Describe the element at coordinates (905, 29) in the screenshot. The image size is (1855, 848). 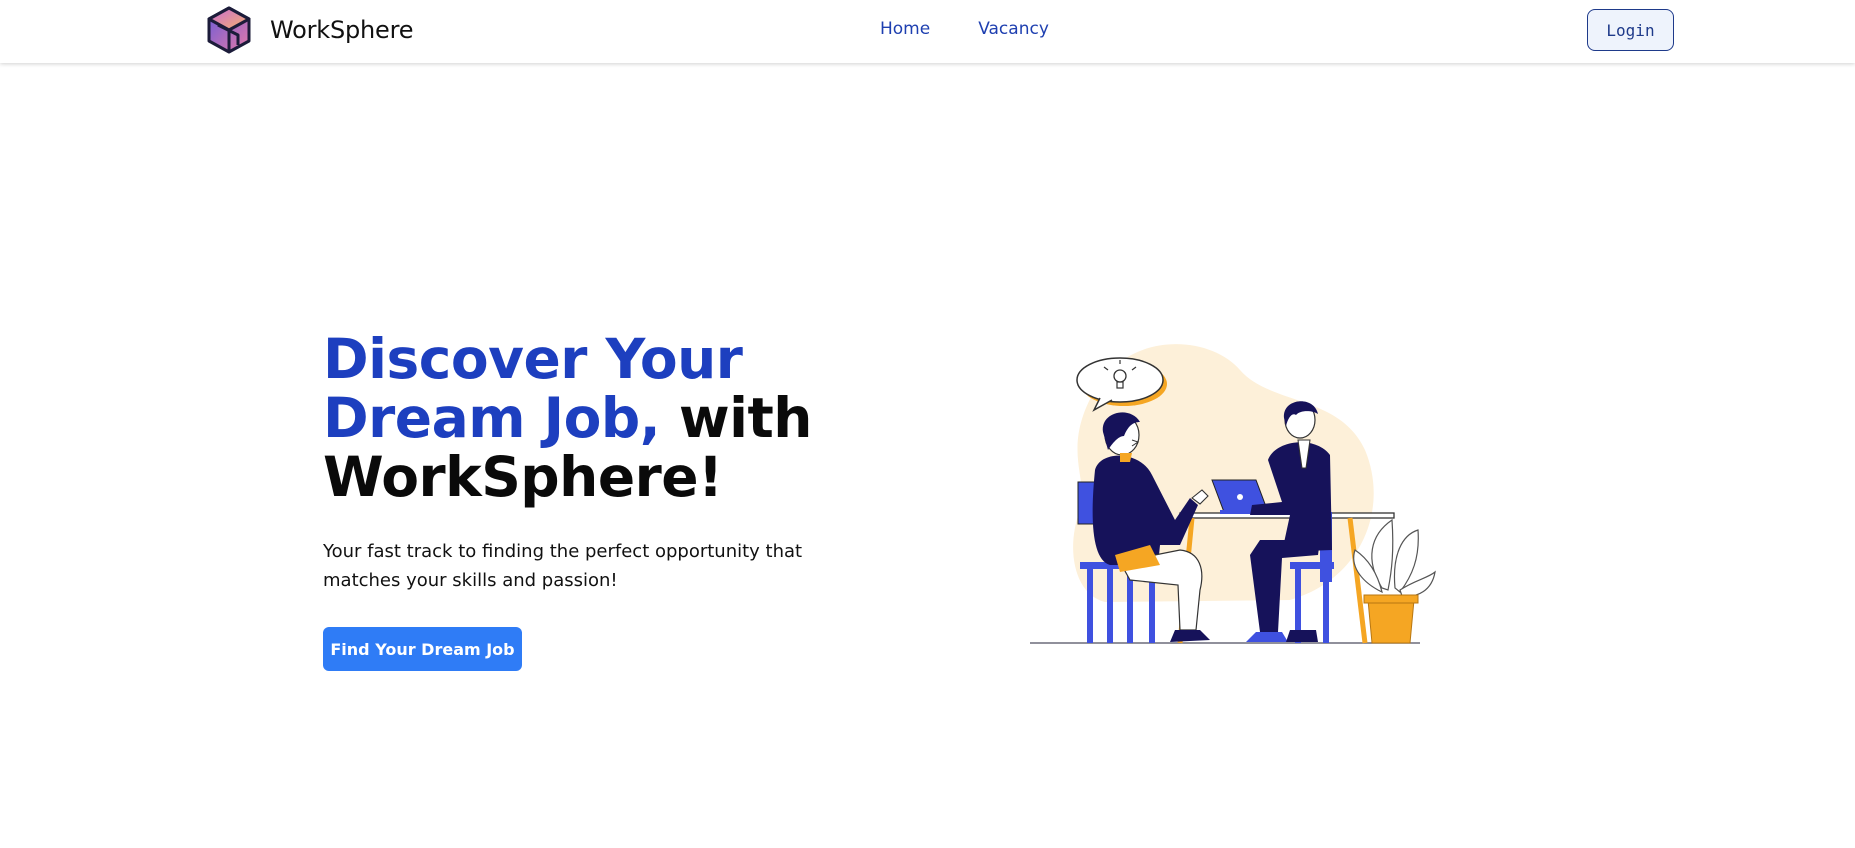
I see `nav-link-home: Home` at that location.